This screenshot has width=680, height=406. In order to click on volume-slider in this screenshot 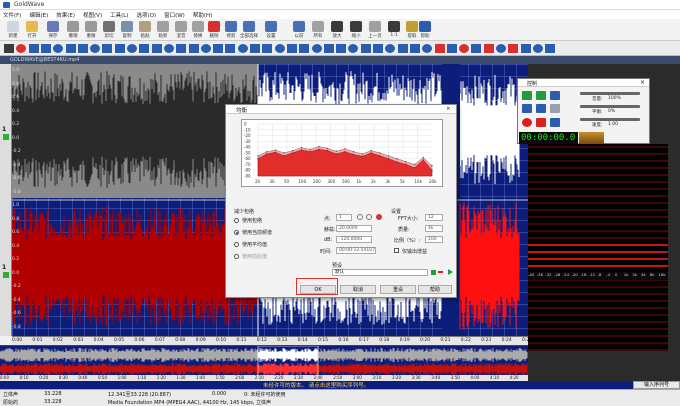, I will do `click(610, 93)`.